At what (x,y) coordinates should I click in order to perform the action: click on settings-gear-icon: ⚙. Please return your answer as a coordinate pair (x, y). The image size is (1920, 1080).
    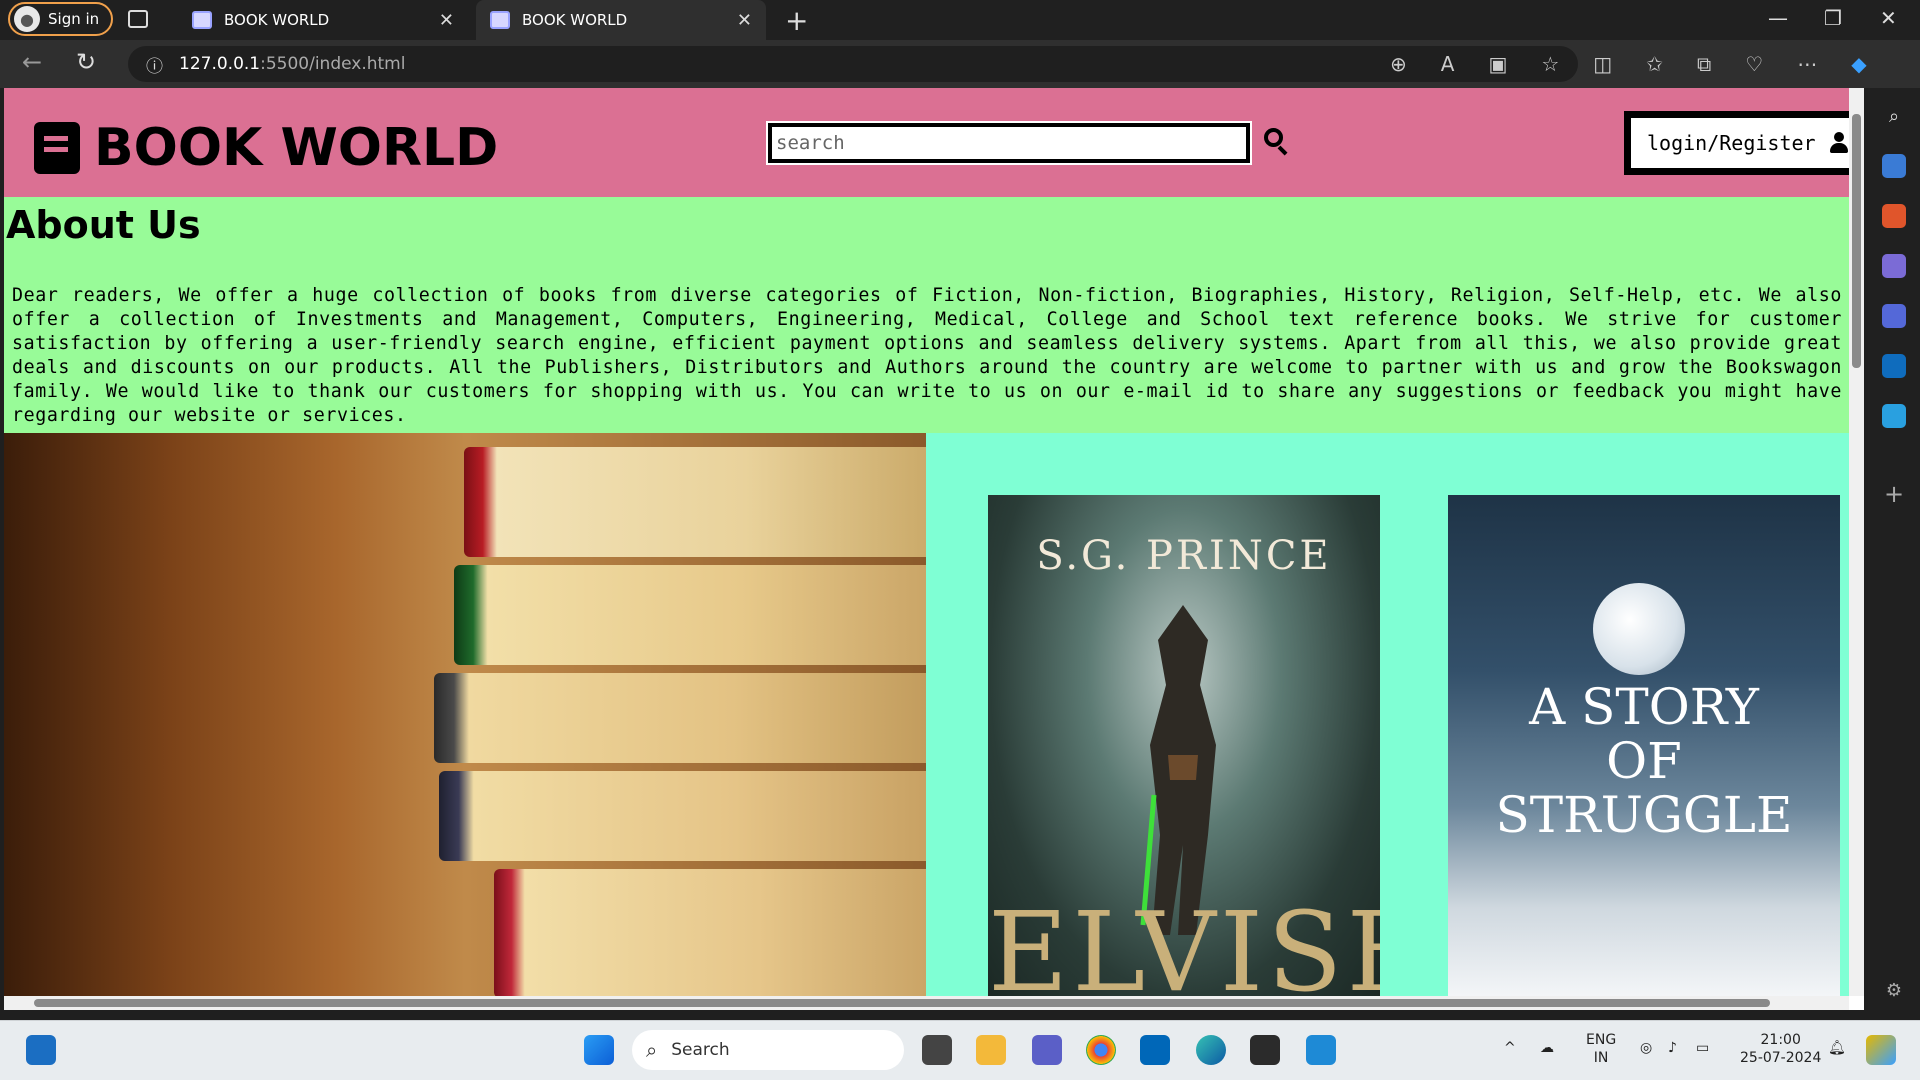
    Looking at the image, I should click on (1894, 990).